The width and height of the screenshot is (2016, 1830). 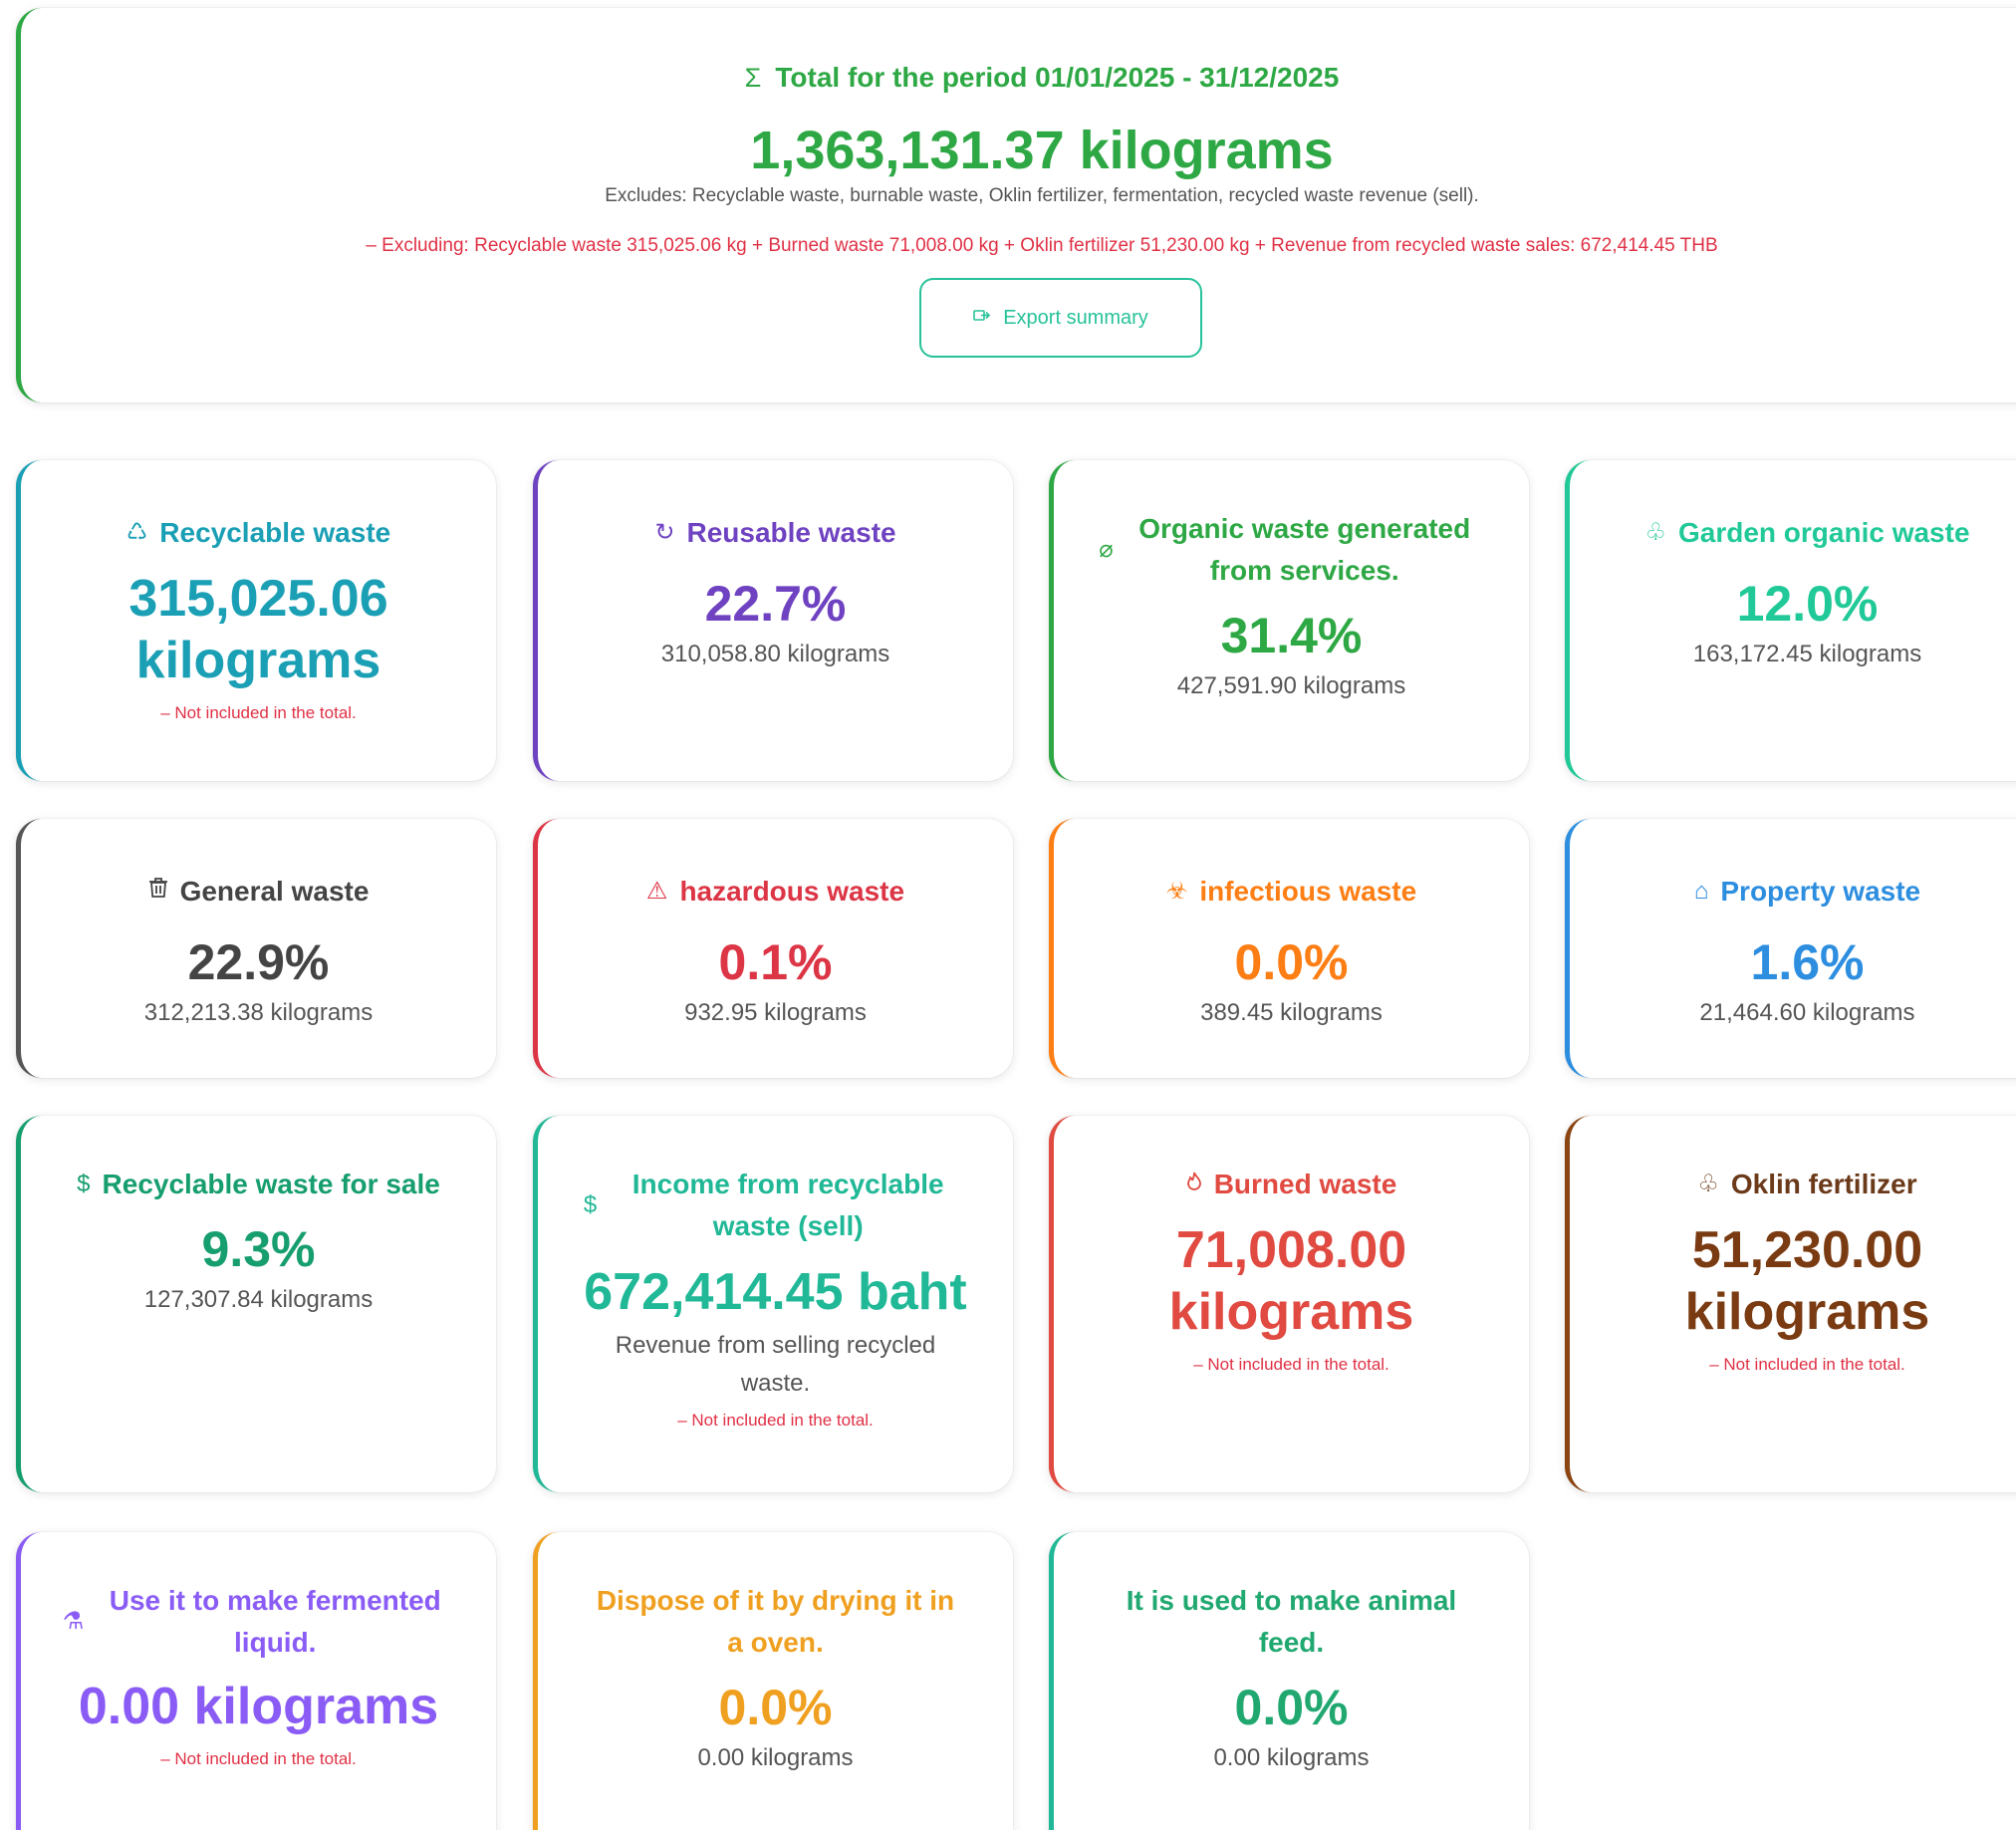 I want to click on card-value: 51,230.00, so click(x=1807, y=1250).